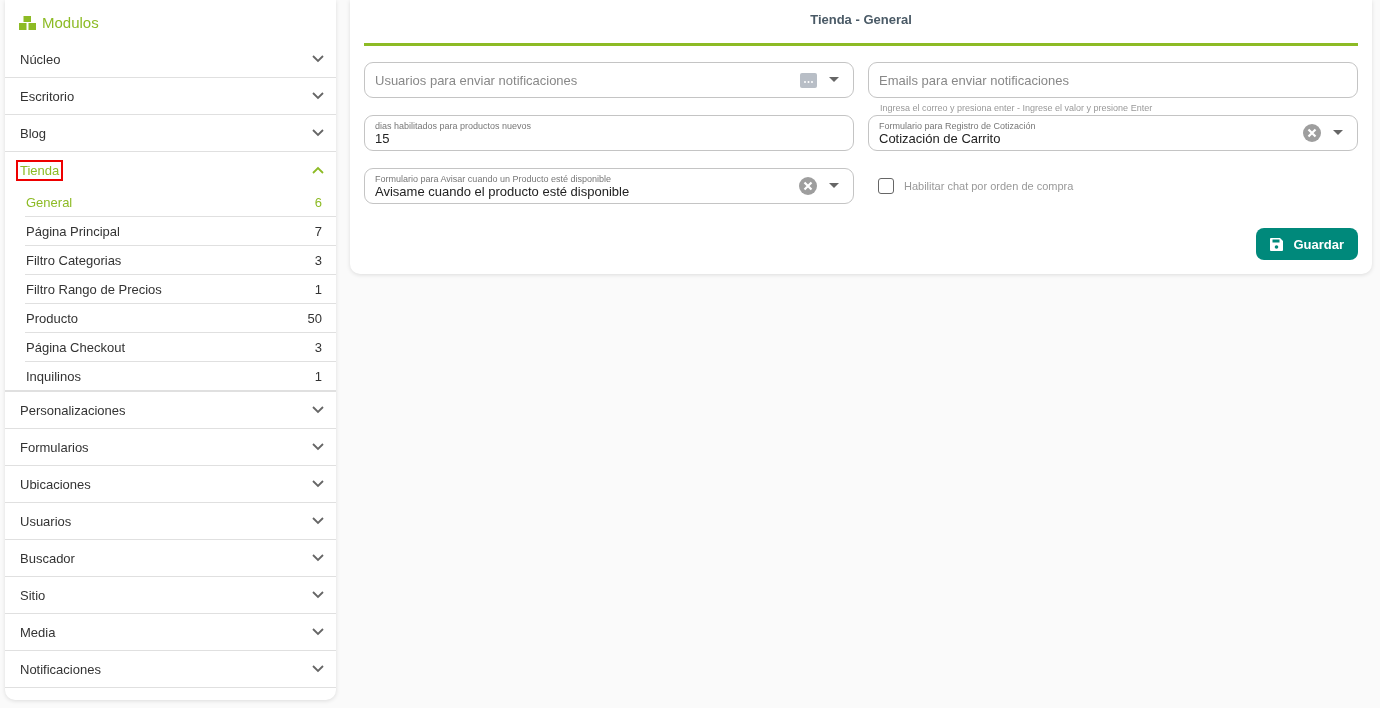 The height and width of the screenshot is (708, 1380). Describe the element at coordinates (170, 410) in the screenshot. I see `accordion-item: Personalizaciones` at that location.